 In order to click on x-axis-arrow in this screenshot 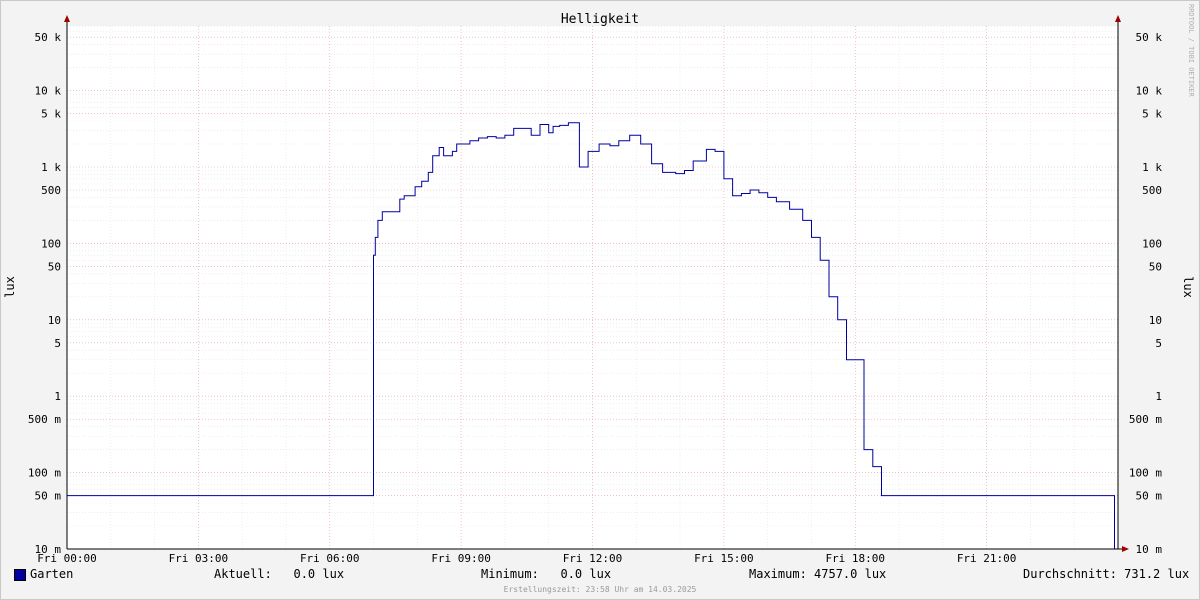, I will do `click(1125, 549)`.